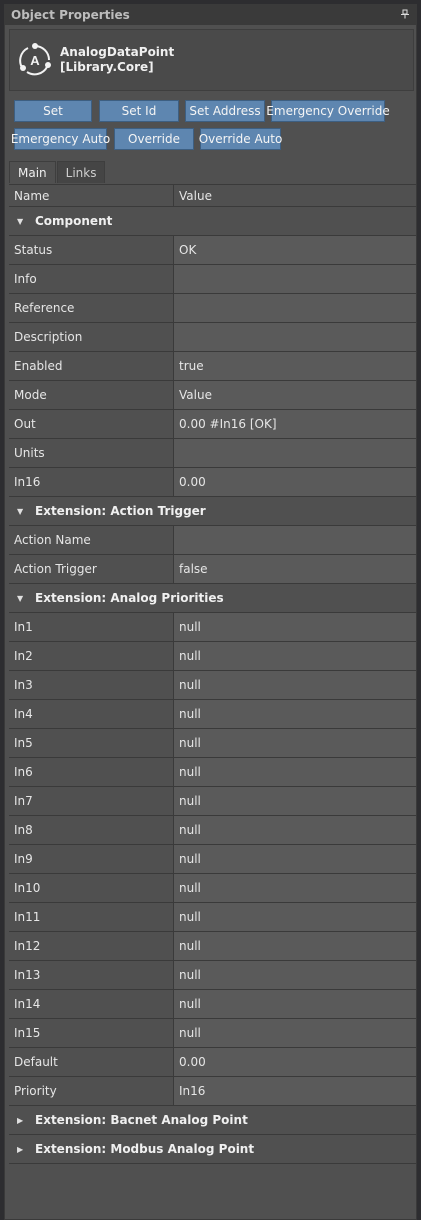 The height and width of the screenshot is (1220, 421). Describe the element at coordinates (295, 195) in the screenshot. I see `column-header-value: Value` at that location.